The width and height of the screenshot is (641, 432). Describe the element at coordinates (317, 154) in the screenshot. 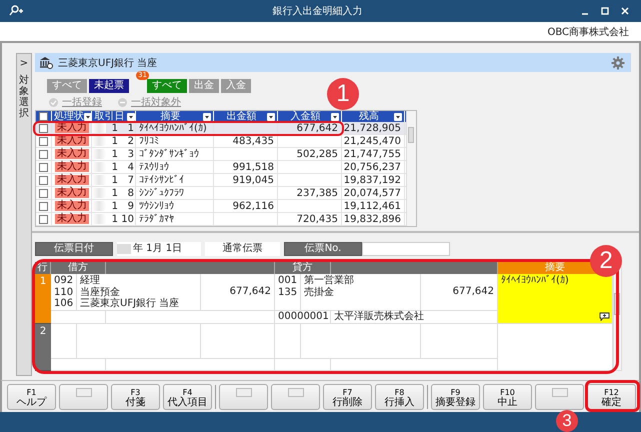

I see `deposit-cell: 502,285` at that location.